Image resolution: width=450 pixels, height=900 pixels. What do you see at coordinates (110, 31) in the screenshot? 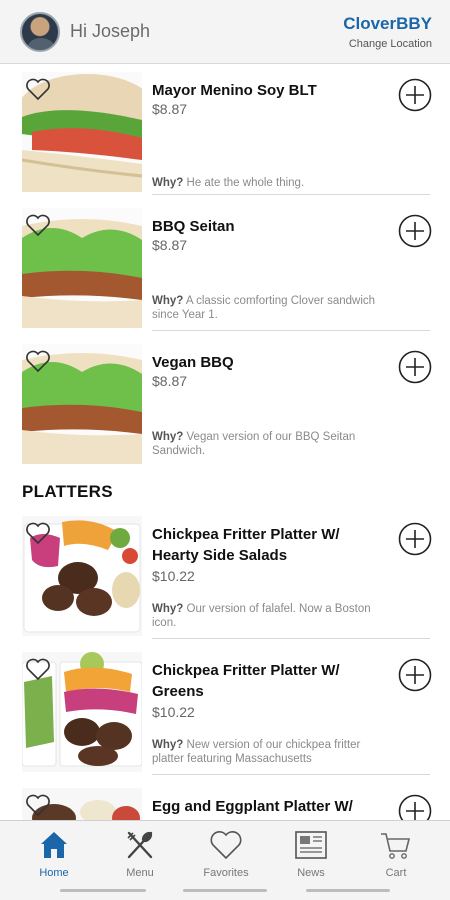
I see `greeting-text: Hi Joseph` at bounding box center [110, 31].